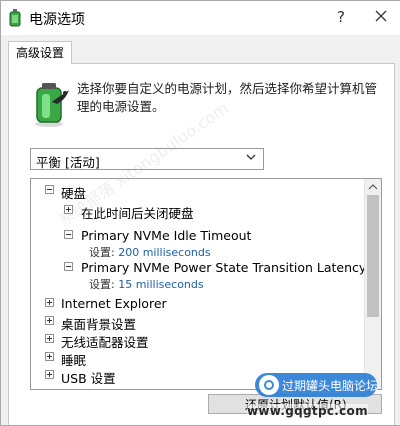 Image resolution: width=400 pixels, height=426 pixels. What do you see at coordinates (68, 162) in the screenshot?
I see `selected-plan: 平衡 [活动]` at bounding box center [68, 162].